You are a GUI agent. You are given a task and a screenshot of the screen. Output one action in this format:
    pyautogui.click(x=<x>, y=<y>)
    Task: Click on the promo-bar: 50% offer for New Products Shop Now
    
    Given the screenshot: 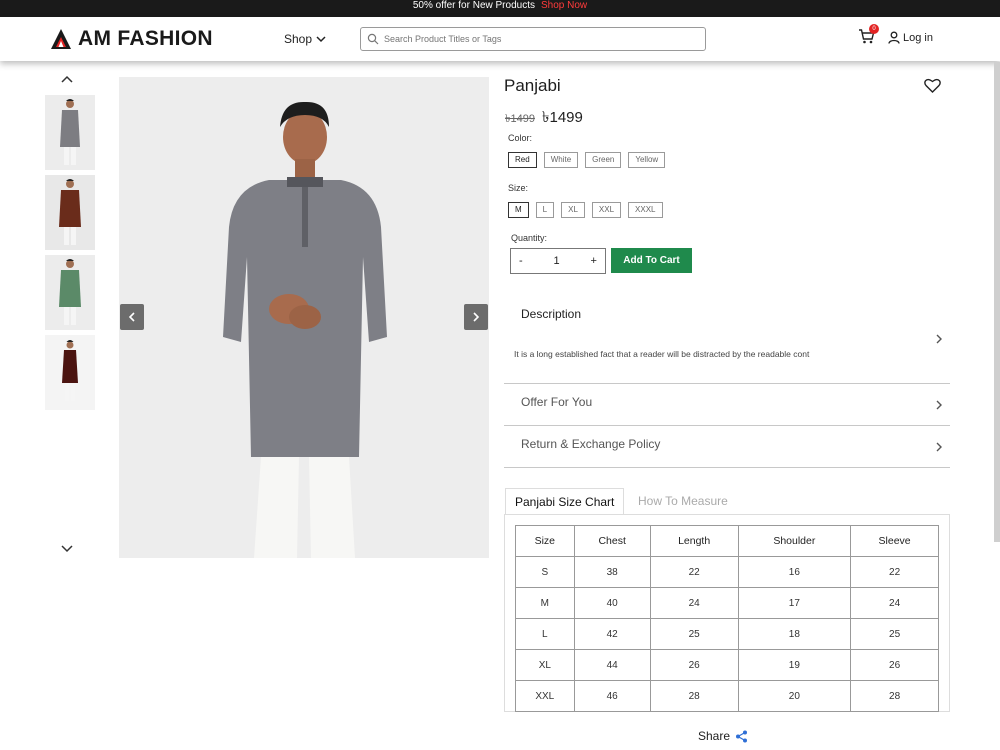 What is the action you would take?
    pyautogui.click(x=500, y=8)
    